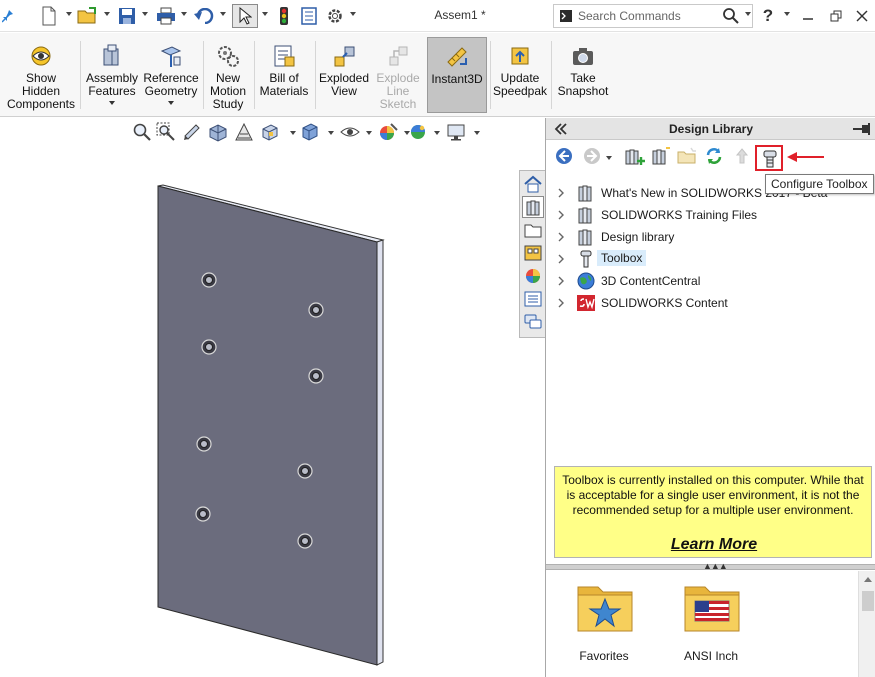 This screenshot has width=875, height=677. I want to click on panel-splitter: ▲▲▲, so click(710, 566).